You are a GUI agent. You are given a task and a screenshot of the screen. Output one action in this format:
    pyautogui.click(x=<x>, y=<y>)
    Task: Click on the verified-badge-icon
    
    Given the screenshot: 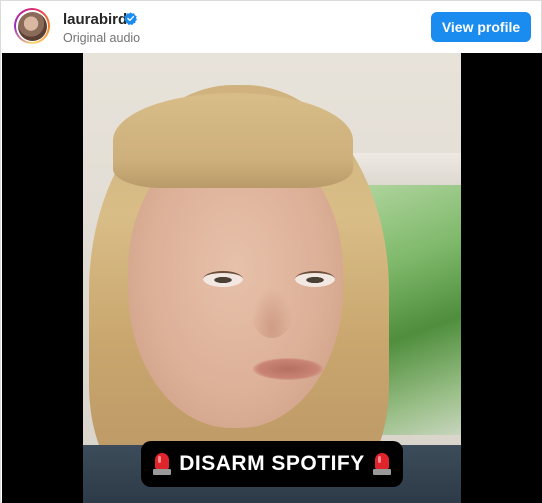 What is the action you would take?
    pyautogui.click(x=130, y=18)
    